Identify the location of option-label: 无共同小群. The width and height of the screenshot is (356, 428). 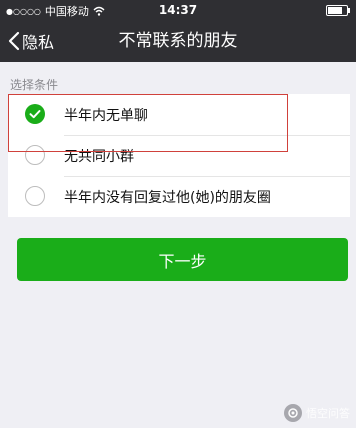
(99, 156).